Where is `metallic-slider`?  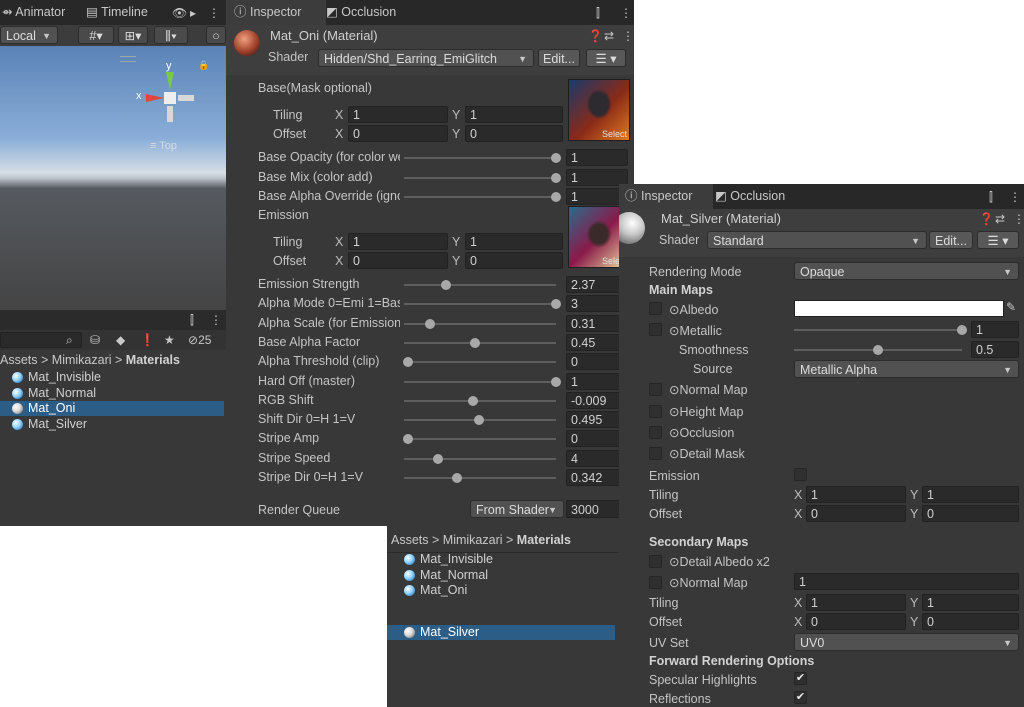
metallic-slider is located at coordinates (878, 330).